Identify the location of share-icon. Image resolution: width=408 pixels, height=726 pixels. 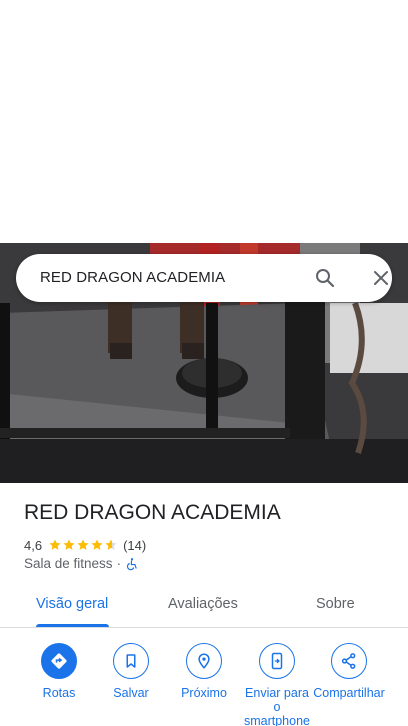
(349, 661).